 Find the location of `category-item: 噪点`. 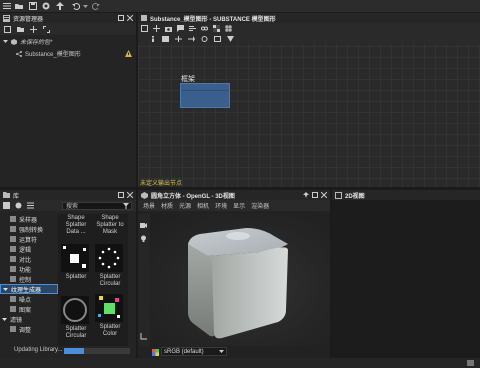

category-item: 噪点 is located at coordinates (29, 299).